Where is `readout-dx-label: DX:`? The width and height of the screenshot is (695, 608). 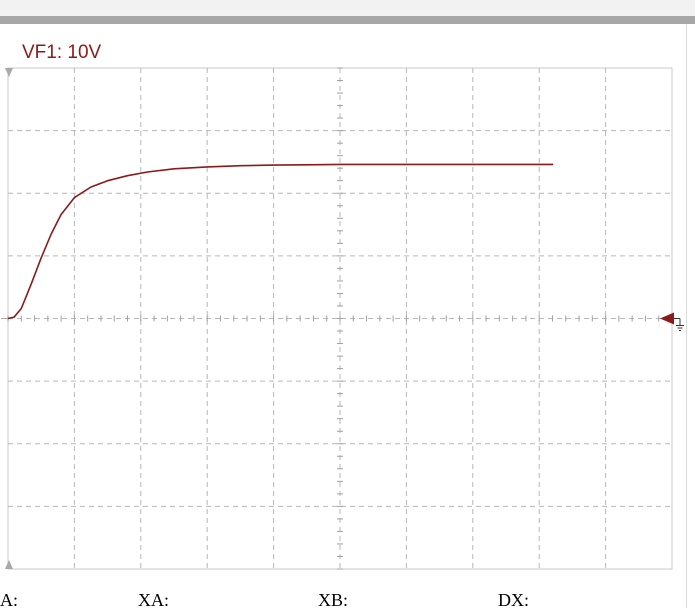
readout-dx-label: DX: is located at coordinates (513, 599).